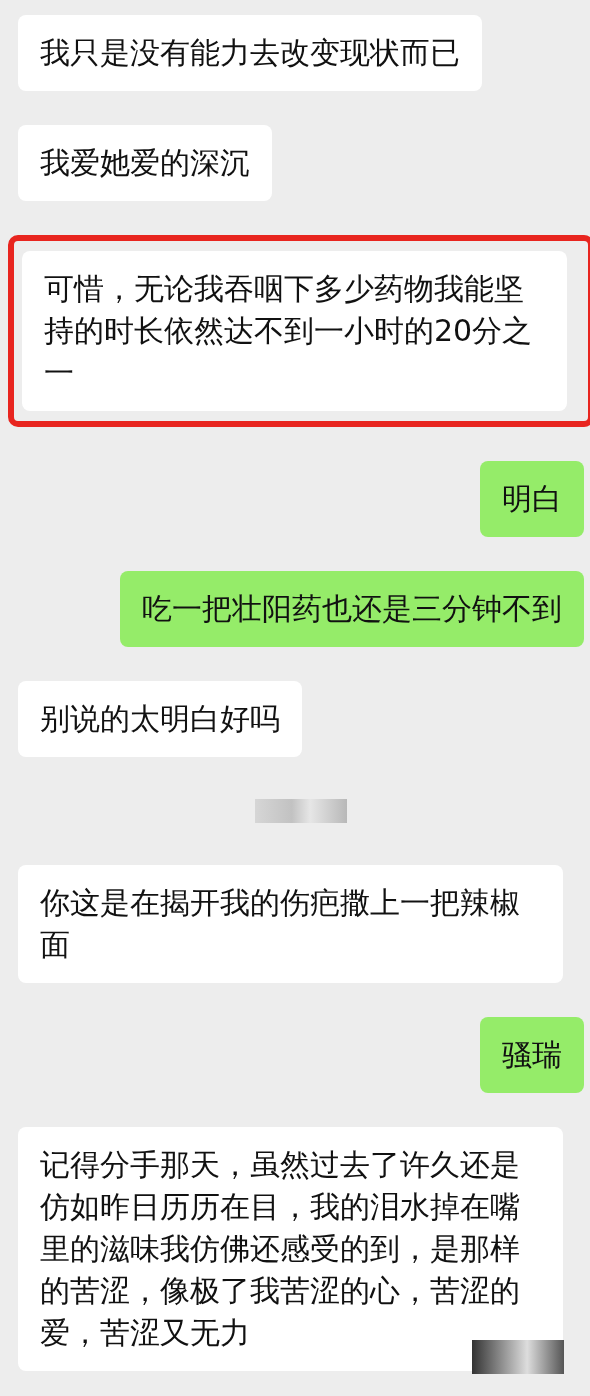  Describe the element at coordinates (290, 924) in the screenshot. I see `message-bubble: 你这是在揭开我的伤疤撒上一把辣椒面` at that location.